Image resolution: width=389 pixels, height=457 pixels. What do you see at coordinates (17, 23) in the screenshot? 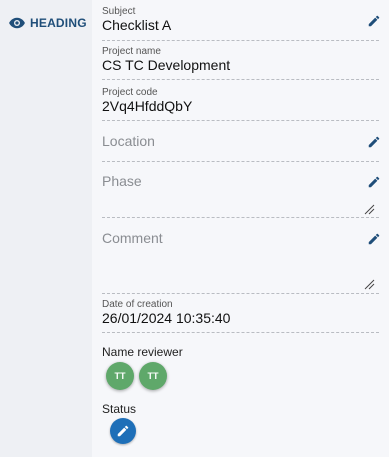
I see `eye-icon` at bounding box center [17, 23].